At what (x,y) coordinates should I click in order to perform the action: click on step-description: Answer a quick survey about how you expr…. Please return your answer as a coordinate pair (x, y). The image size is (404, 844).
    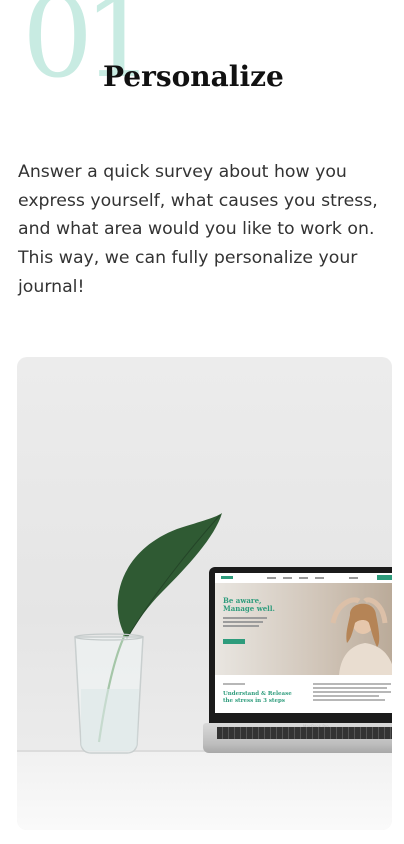
    Looking at the image, I should click on (198, 229).